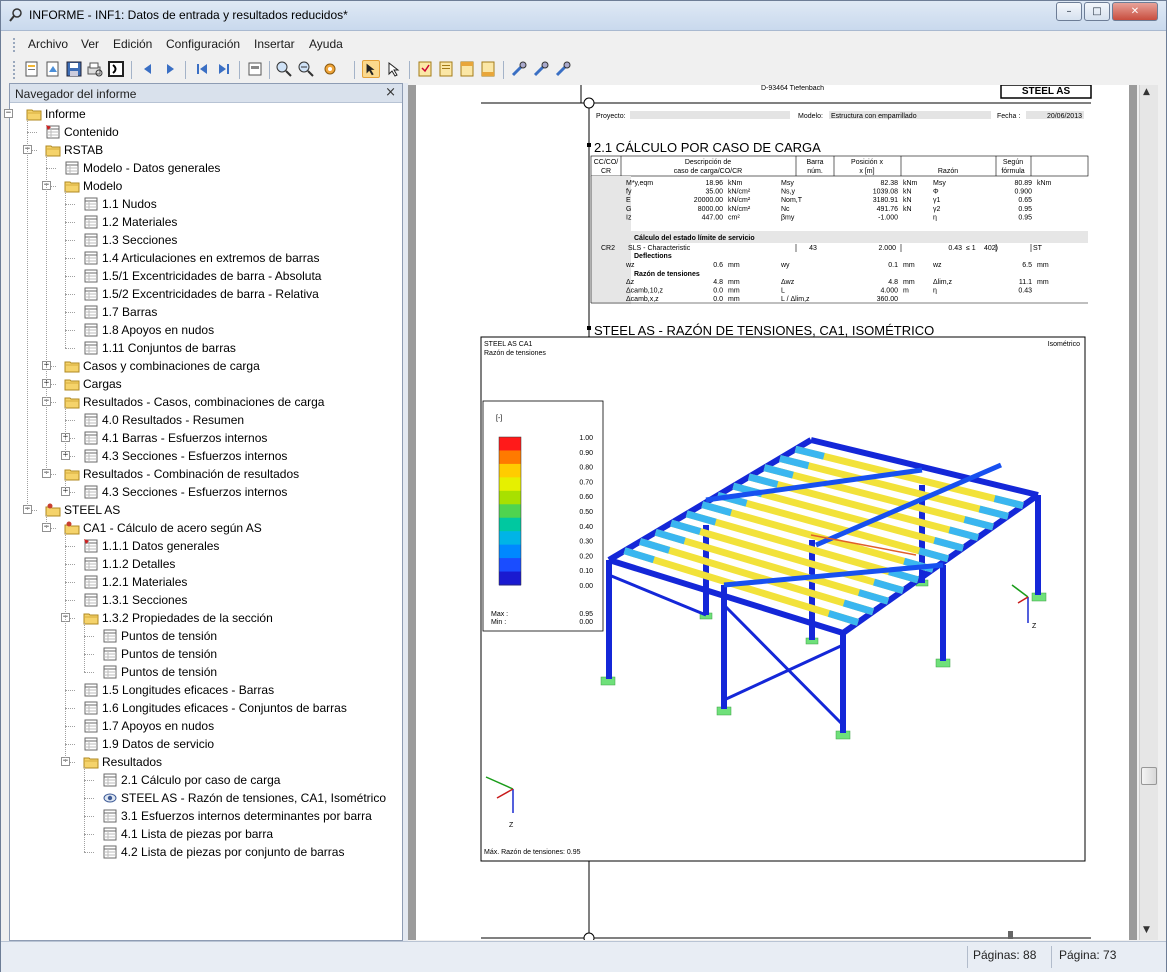  I want to click on tree-item: 1.7 Apoyos en nudos, so click(205, 726).